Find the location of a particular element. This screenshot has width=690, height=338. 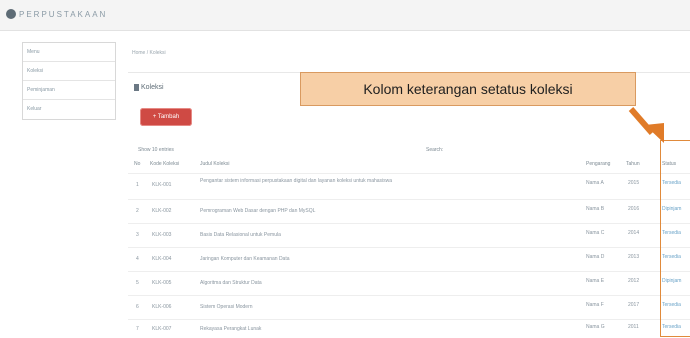

page-title: Koleksi is located at coordinates (149, 87).